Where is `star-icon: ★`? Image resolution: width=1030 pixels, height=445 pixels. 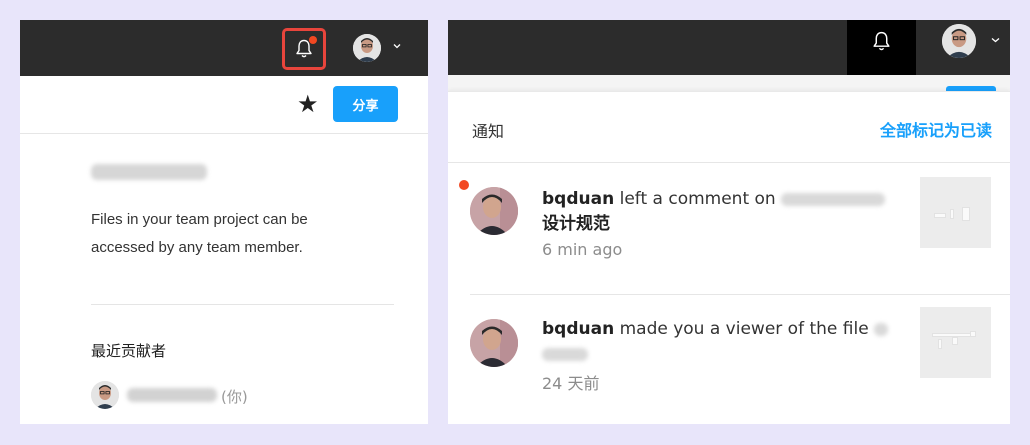 star-icon: ★ is located at coordinates (308, 104).